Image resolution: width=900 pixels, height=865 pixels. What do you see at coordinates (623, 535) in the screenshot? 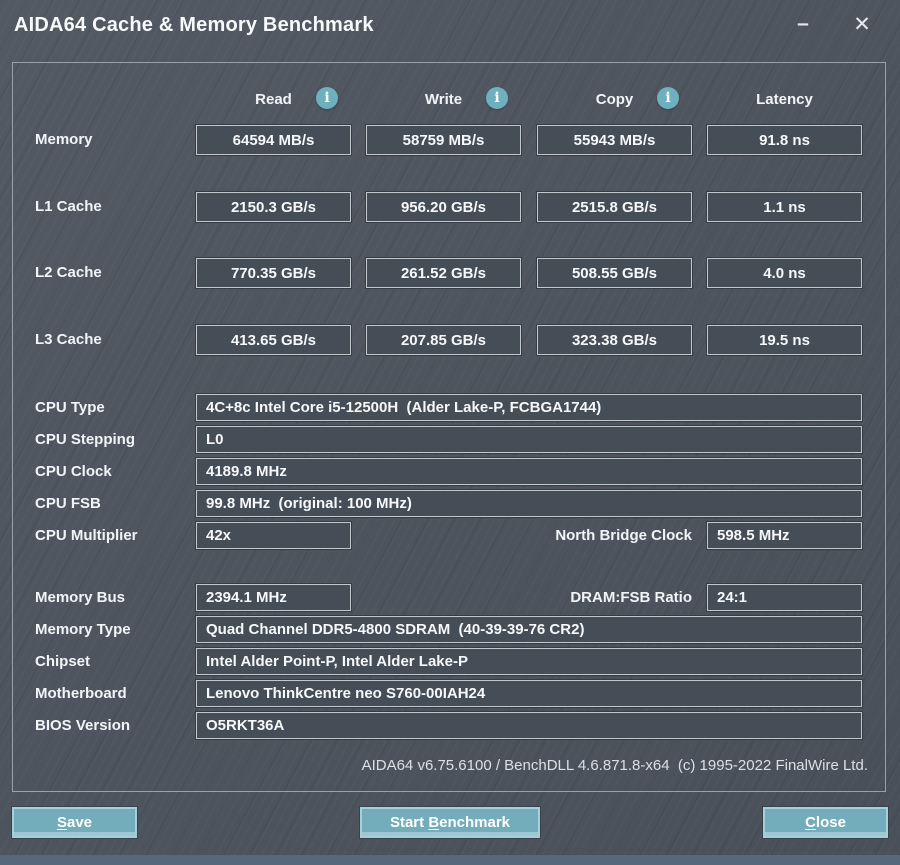
I see `label-north-bridge-clock: North Bridge Clock` at bounding box center [623, 535].